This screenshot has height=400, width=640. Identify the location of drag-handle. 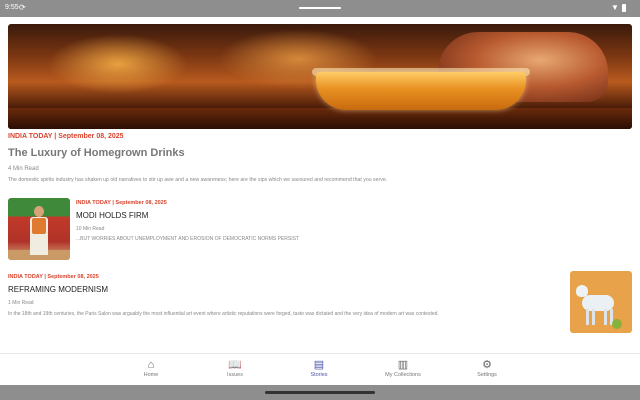
(320, 8).